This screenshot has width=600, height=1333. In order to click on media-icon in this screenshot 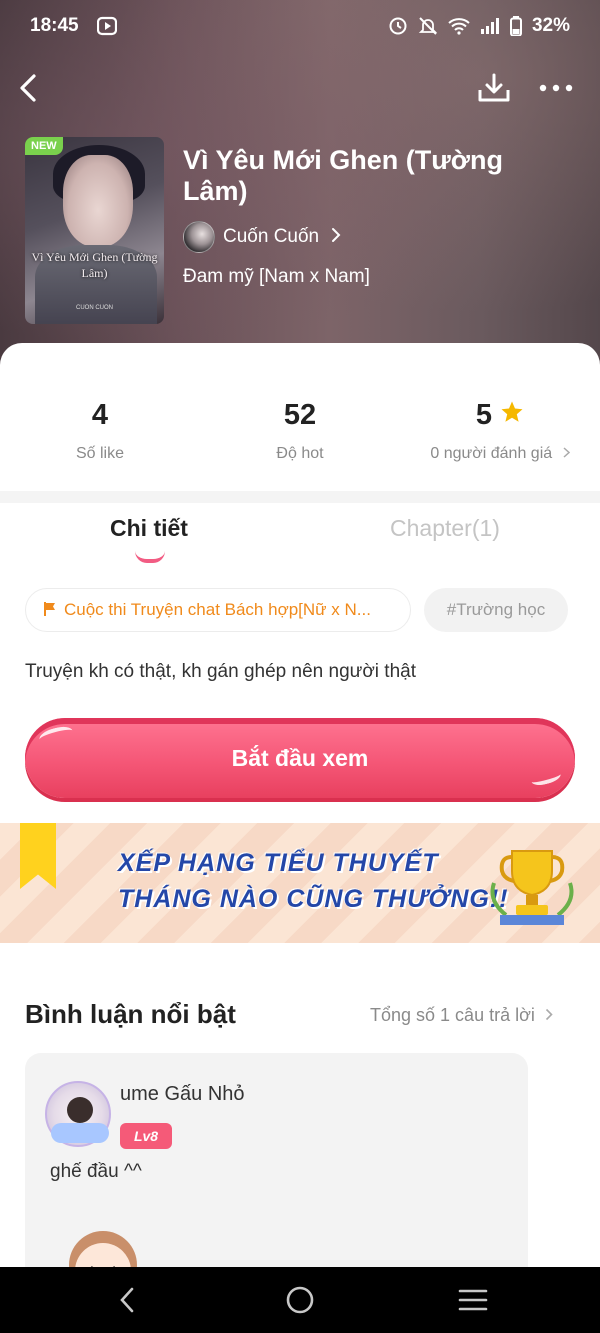, I will do `click(106, 26)`.